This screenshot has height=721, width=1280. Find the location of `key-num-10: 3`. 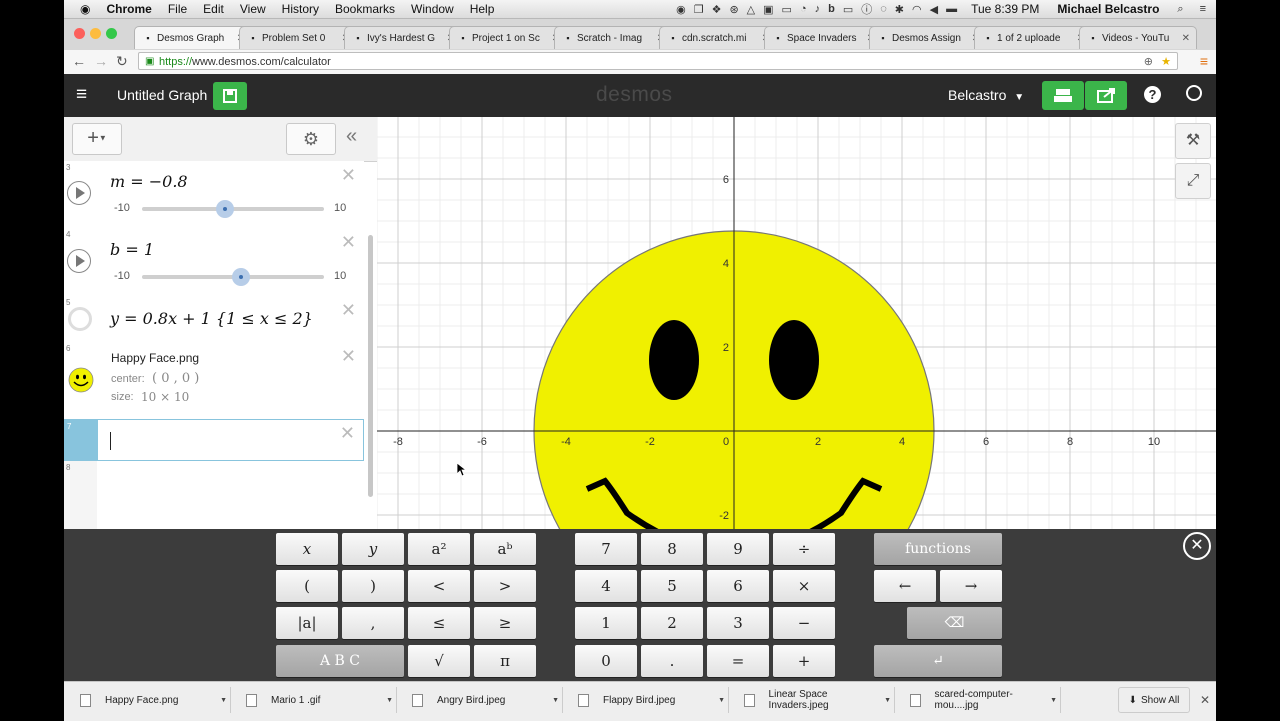

key-num-10: 3 is located at coordinates (738, 623).